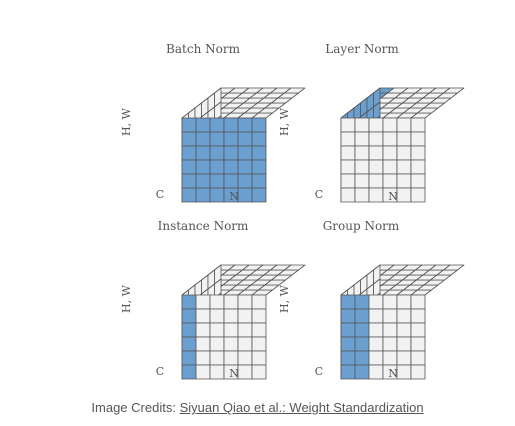 This screenshot has width=515, height=426. What do you see at coordinates (234, 373) in the screenshot?
I see `instance-norm-n-axis-label: N` at bounding box center [234, 373].